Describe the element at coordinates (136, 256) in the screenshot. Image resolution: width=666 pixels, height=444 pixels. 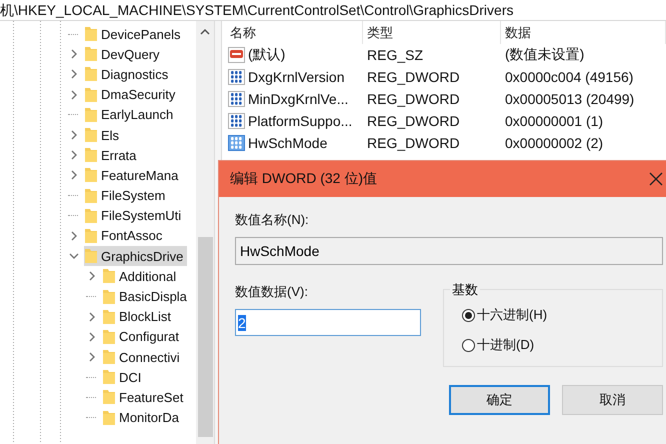
I see `tree-item: GraphicsDrive` at that location.